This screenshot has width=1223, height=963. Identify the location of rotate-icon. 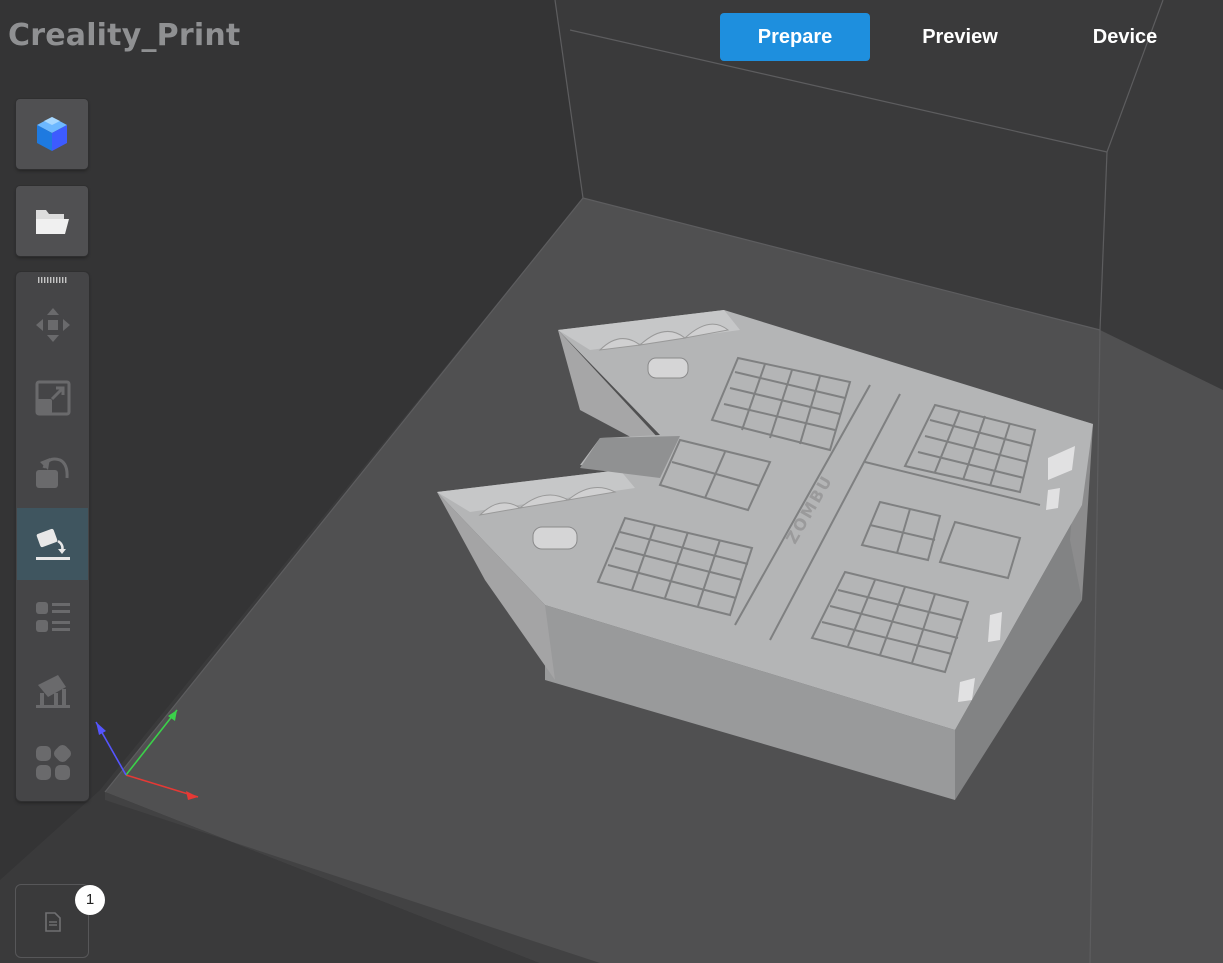
(52, 472).